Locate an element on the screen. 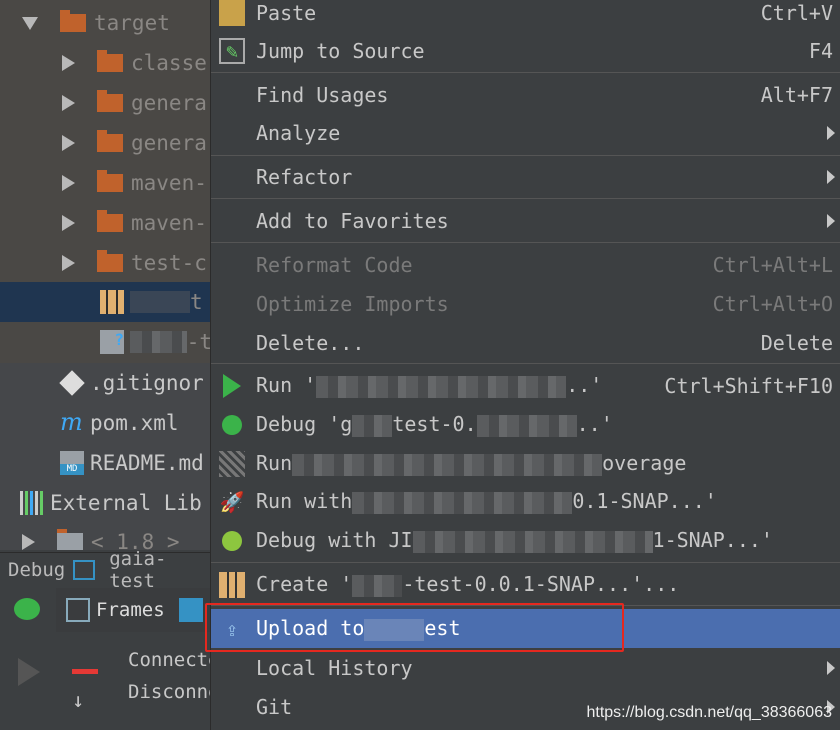  tree-item-jar: t is located at coordinates (106, 302).